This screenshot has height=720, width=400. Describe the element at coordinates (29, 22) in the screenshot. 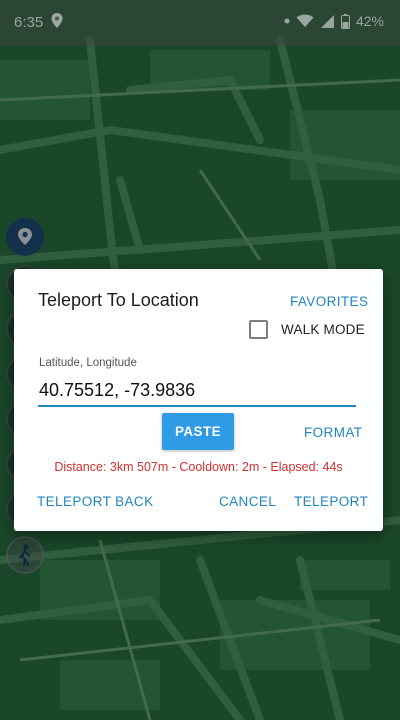

I see `status-time: 6:35` at that location.